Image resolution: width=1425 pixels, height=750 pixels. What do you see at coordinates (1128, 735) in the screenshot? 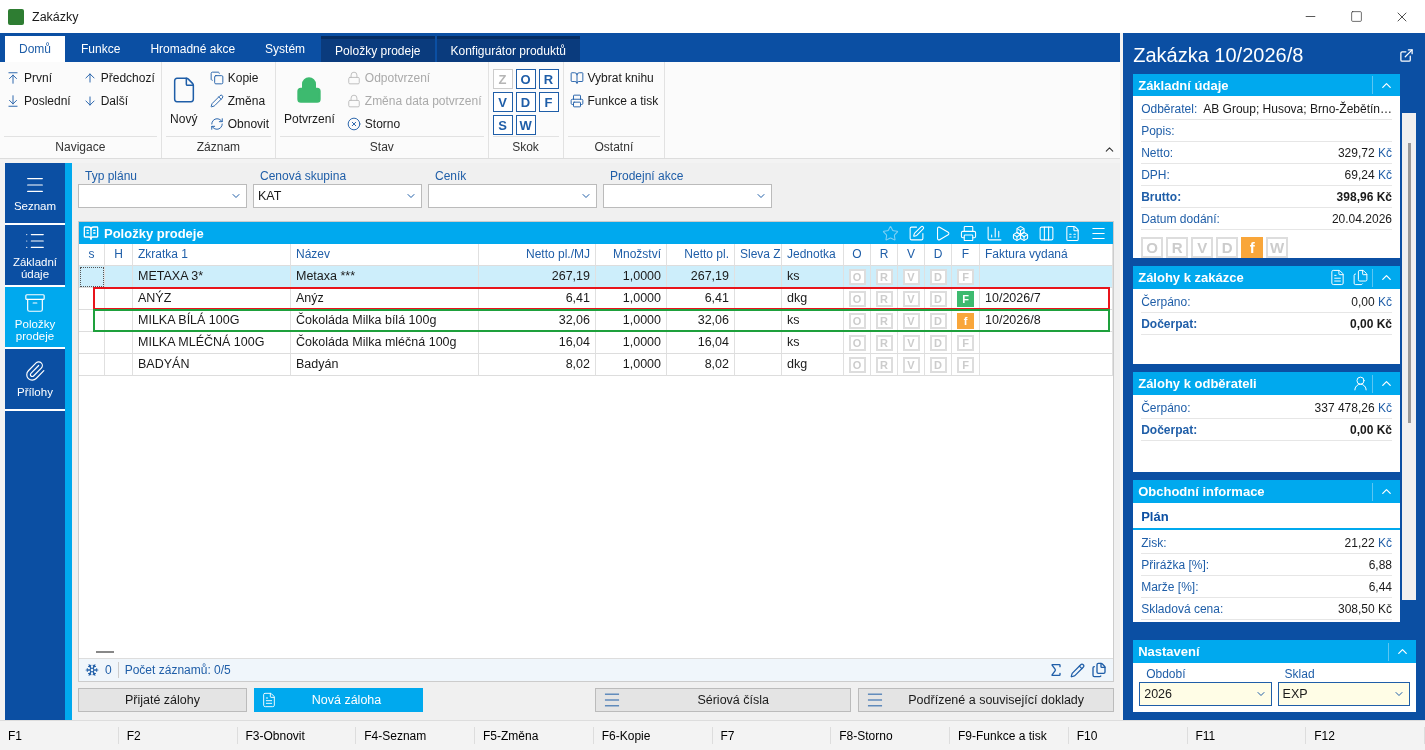
I see `function-key: F10` at bounding box center [1128, 735].